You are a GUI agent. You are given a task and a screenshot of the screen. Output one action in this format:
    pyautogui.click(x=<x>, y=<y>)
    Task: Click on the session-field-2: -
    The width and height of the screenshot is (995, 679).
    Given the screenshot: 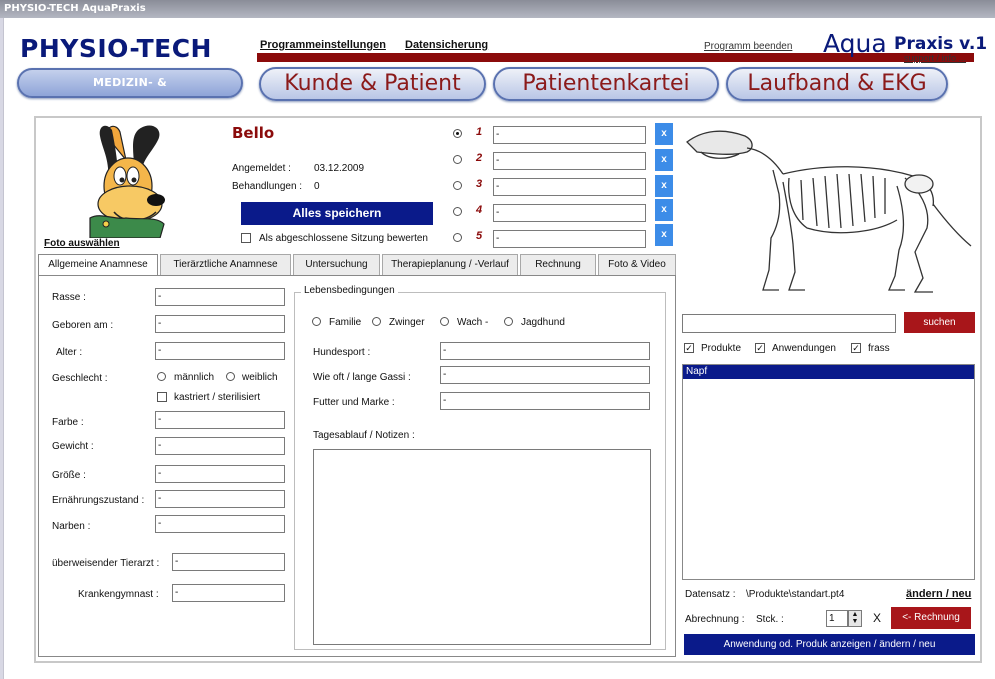 What is the action you would take?
    pyautogui.click(x=569, y=161)
    